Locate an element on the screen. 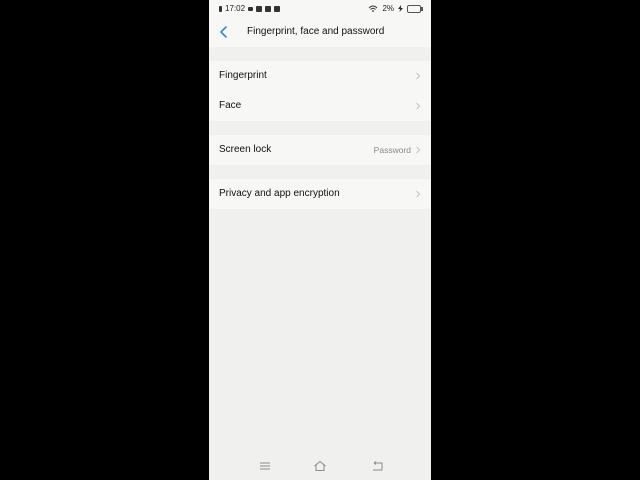  home-icon is located at coordinates (320, 466).